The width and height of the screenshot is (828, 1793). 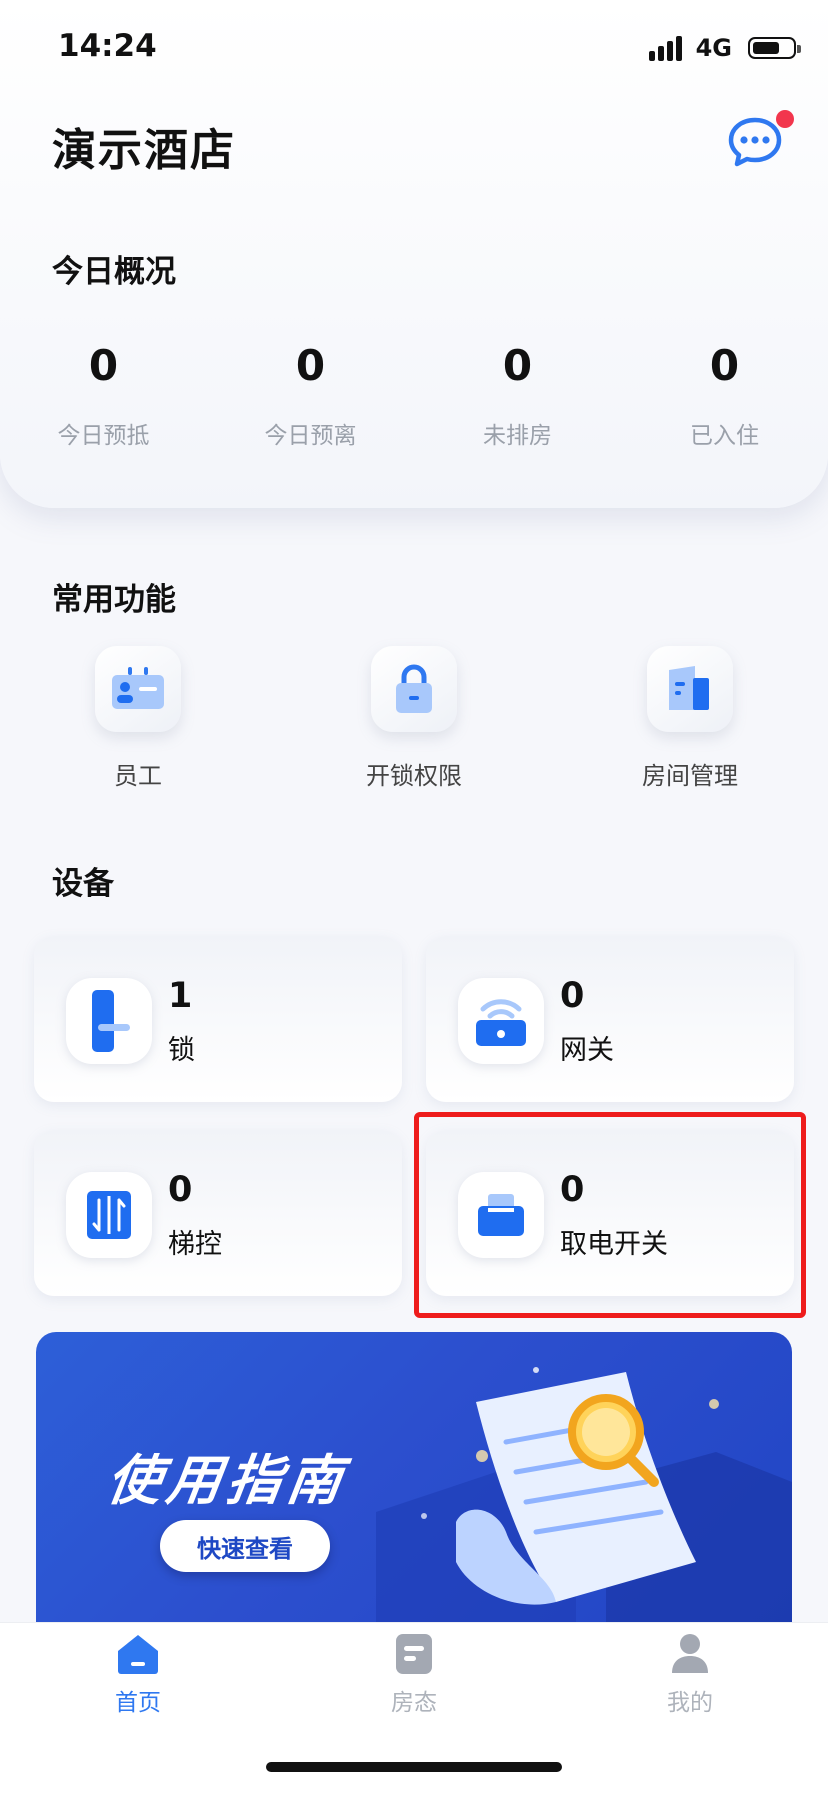 I want to click on message-icon, so click(x=755, y=142).